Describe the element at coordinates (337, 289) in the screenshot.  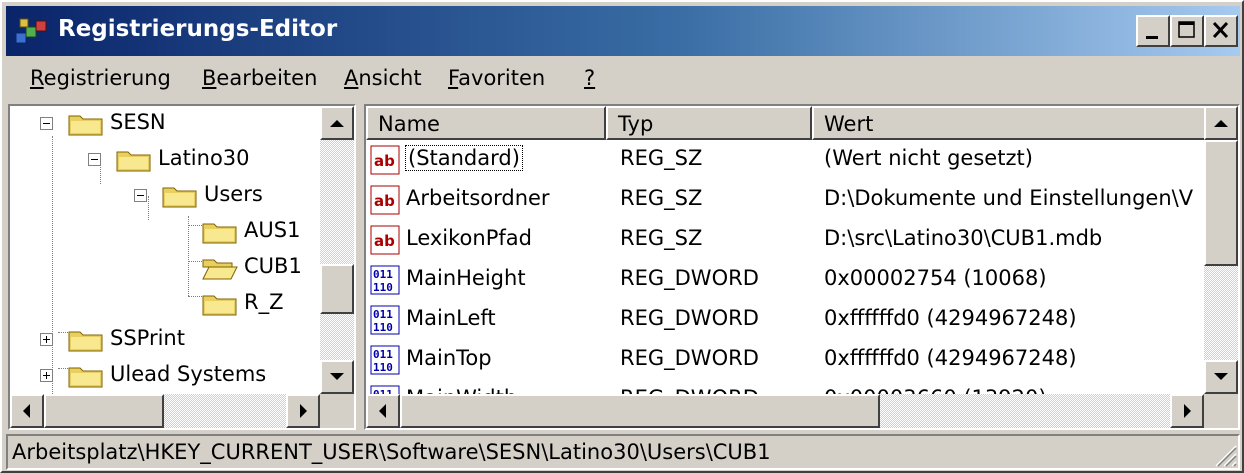
I see `tree-scroll-thumb` at that location.